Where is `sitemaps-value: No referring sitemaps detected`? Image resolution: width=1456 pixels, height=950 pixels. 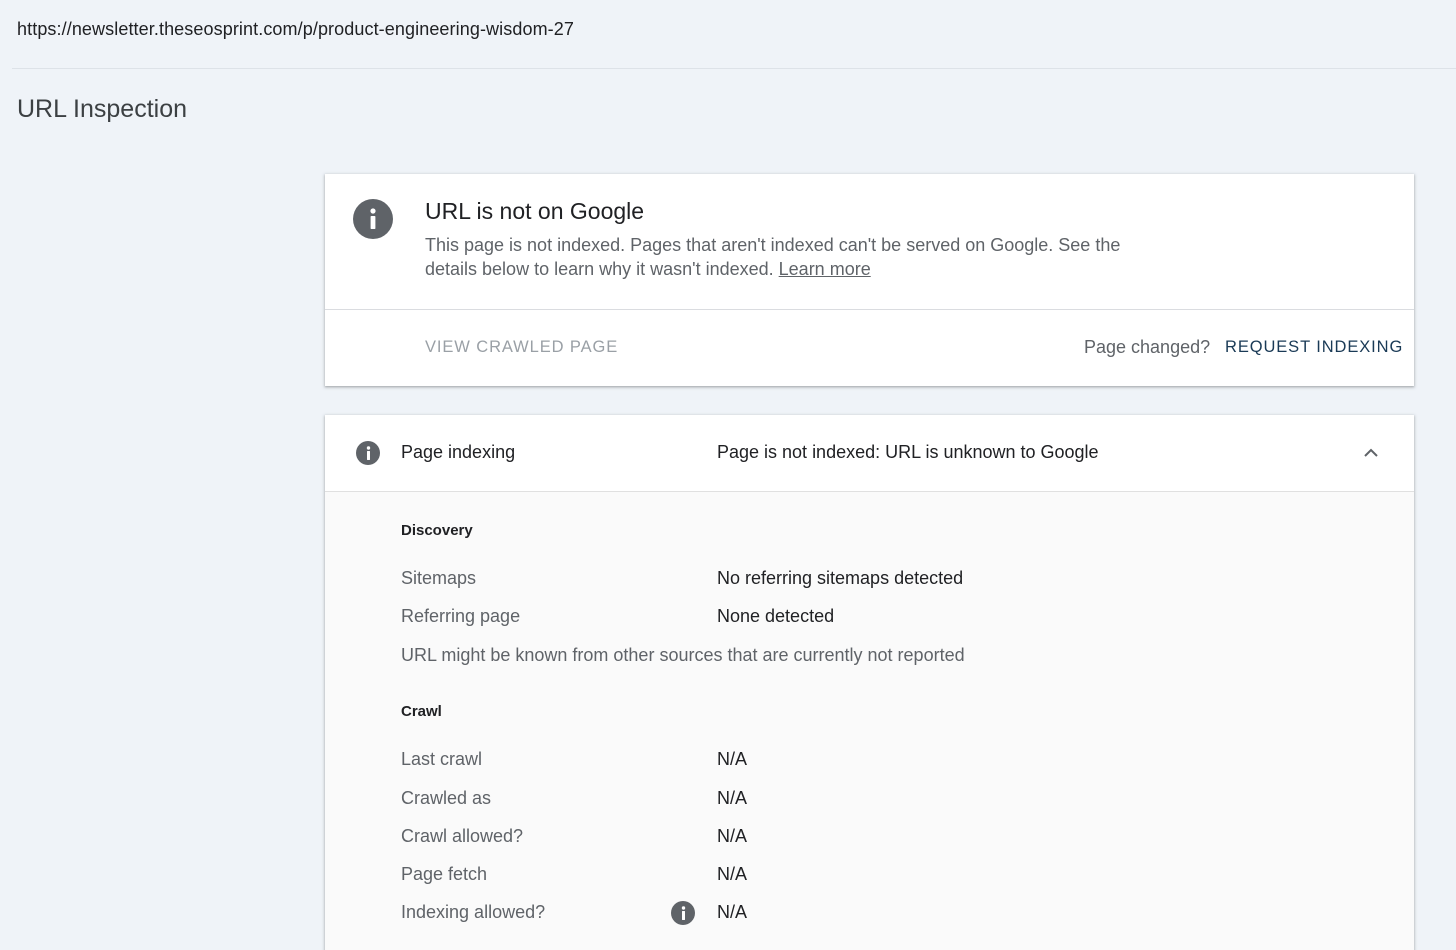
sitemaps-value: No referring sitemaps detected is located at coordinates (840, 578).